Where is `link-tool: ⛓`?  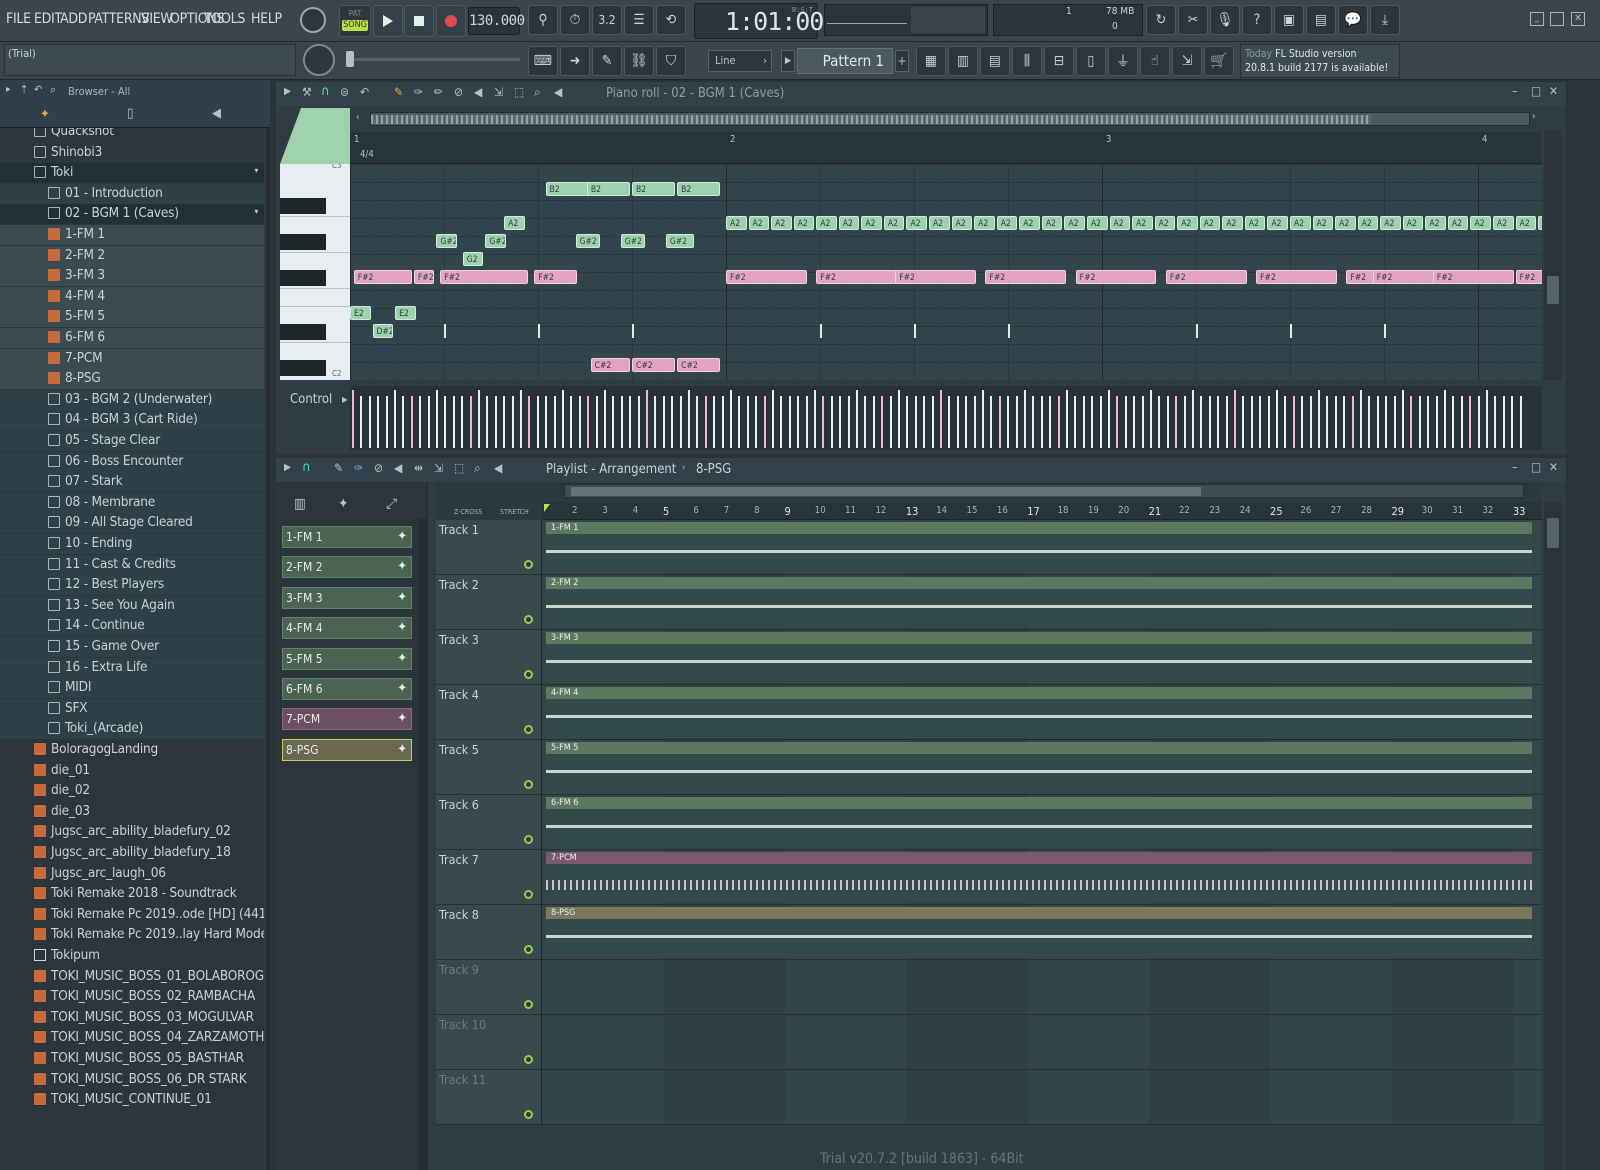 link-tool: ⛓ is located at coordinates (639, 61).